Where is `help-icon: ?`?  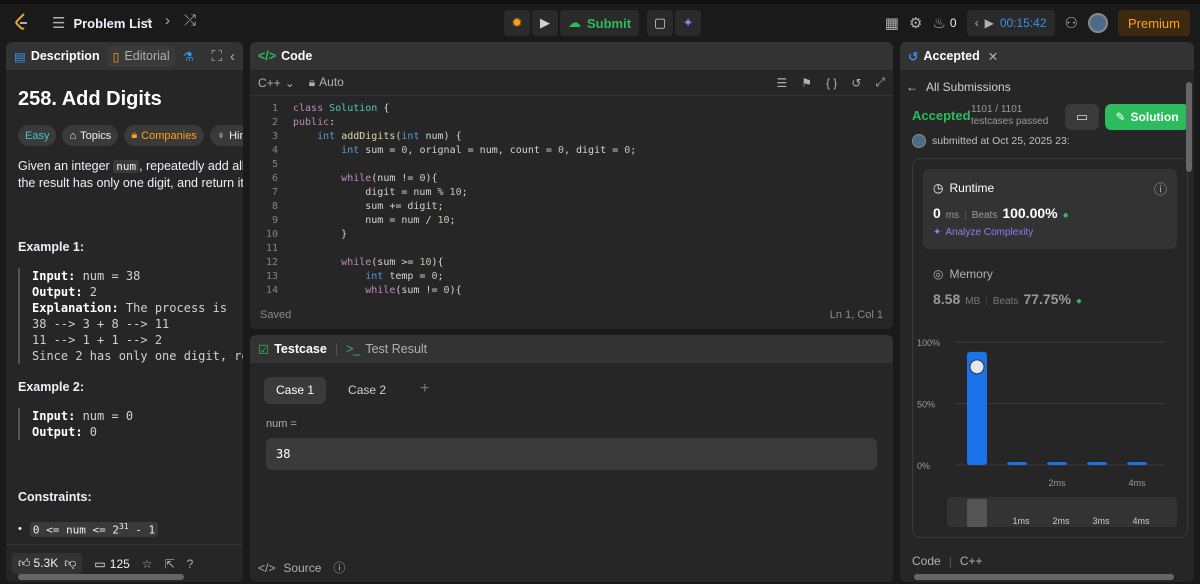 help-icon: ? is located at coordinates (190, 564).